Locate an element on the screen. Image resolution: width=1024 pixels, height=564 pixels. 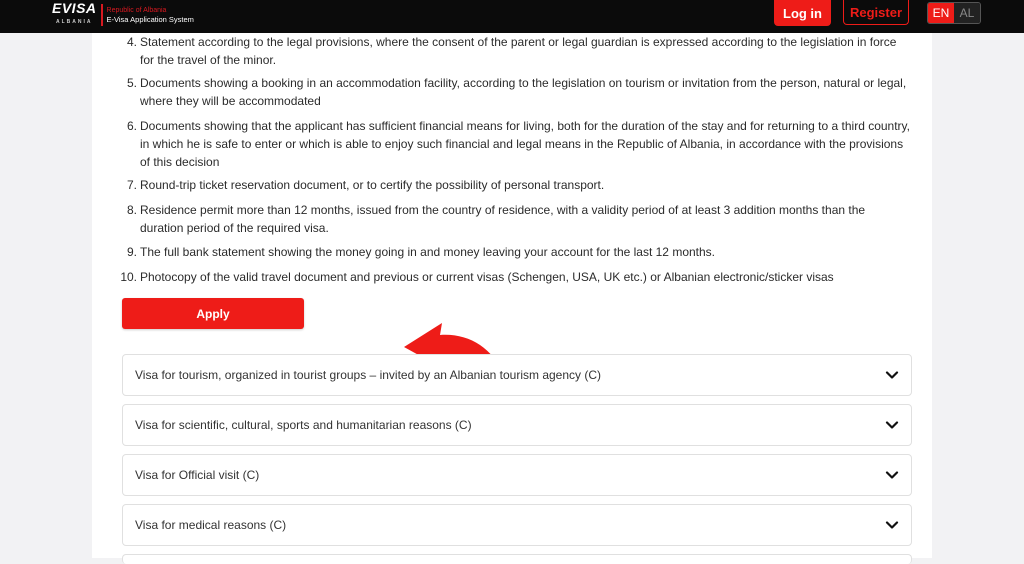
language-switcher: EN AL is located at coordinates (954, 13).